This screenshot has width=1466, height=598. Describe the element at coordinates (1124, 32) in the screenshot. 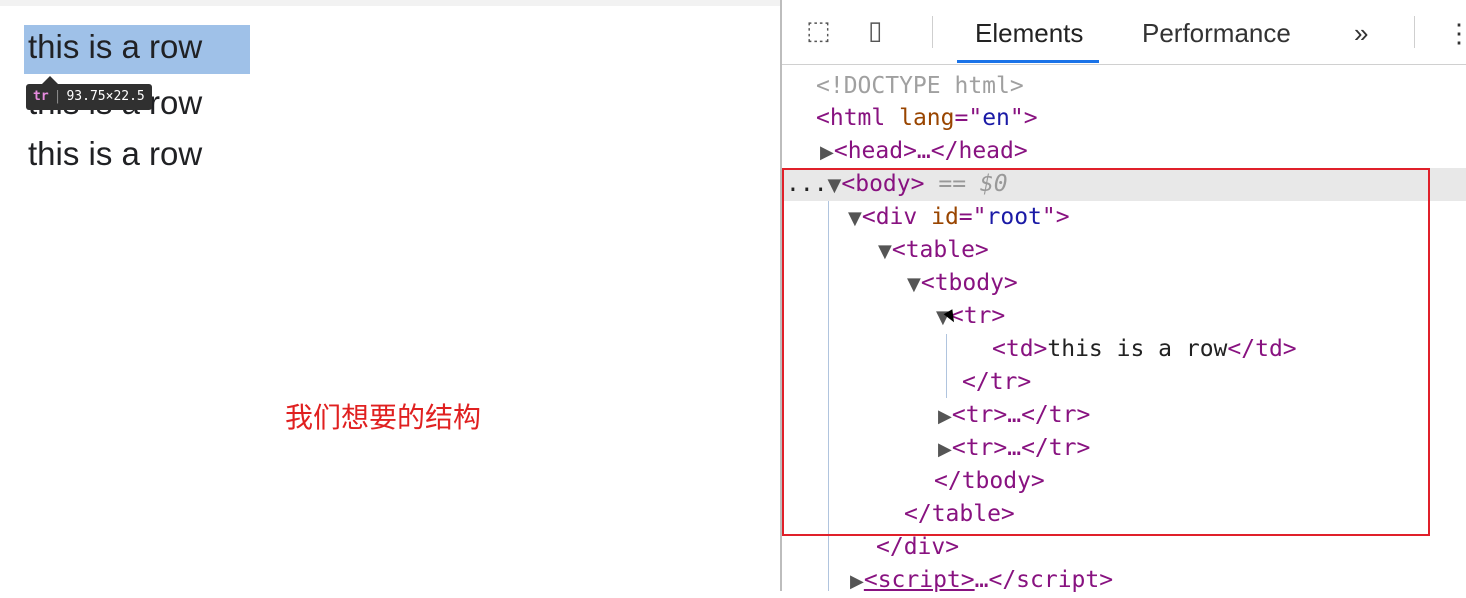

I see `devtools-toolbar: ⬚ ▯ Elements Performance » ⋮` at that location.